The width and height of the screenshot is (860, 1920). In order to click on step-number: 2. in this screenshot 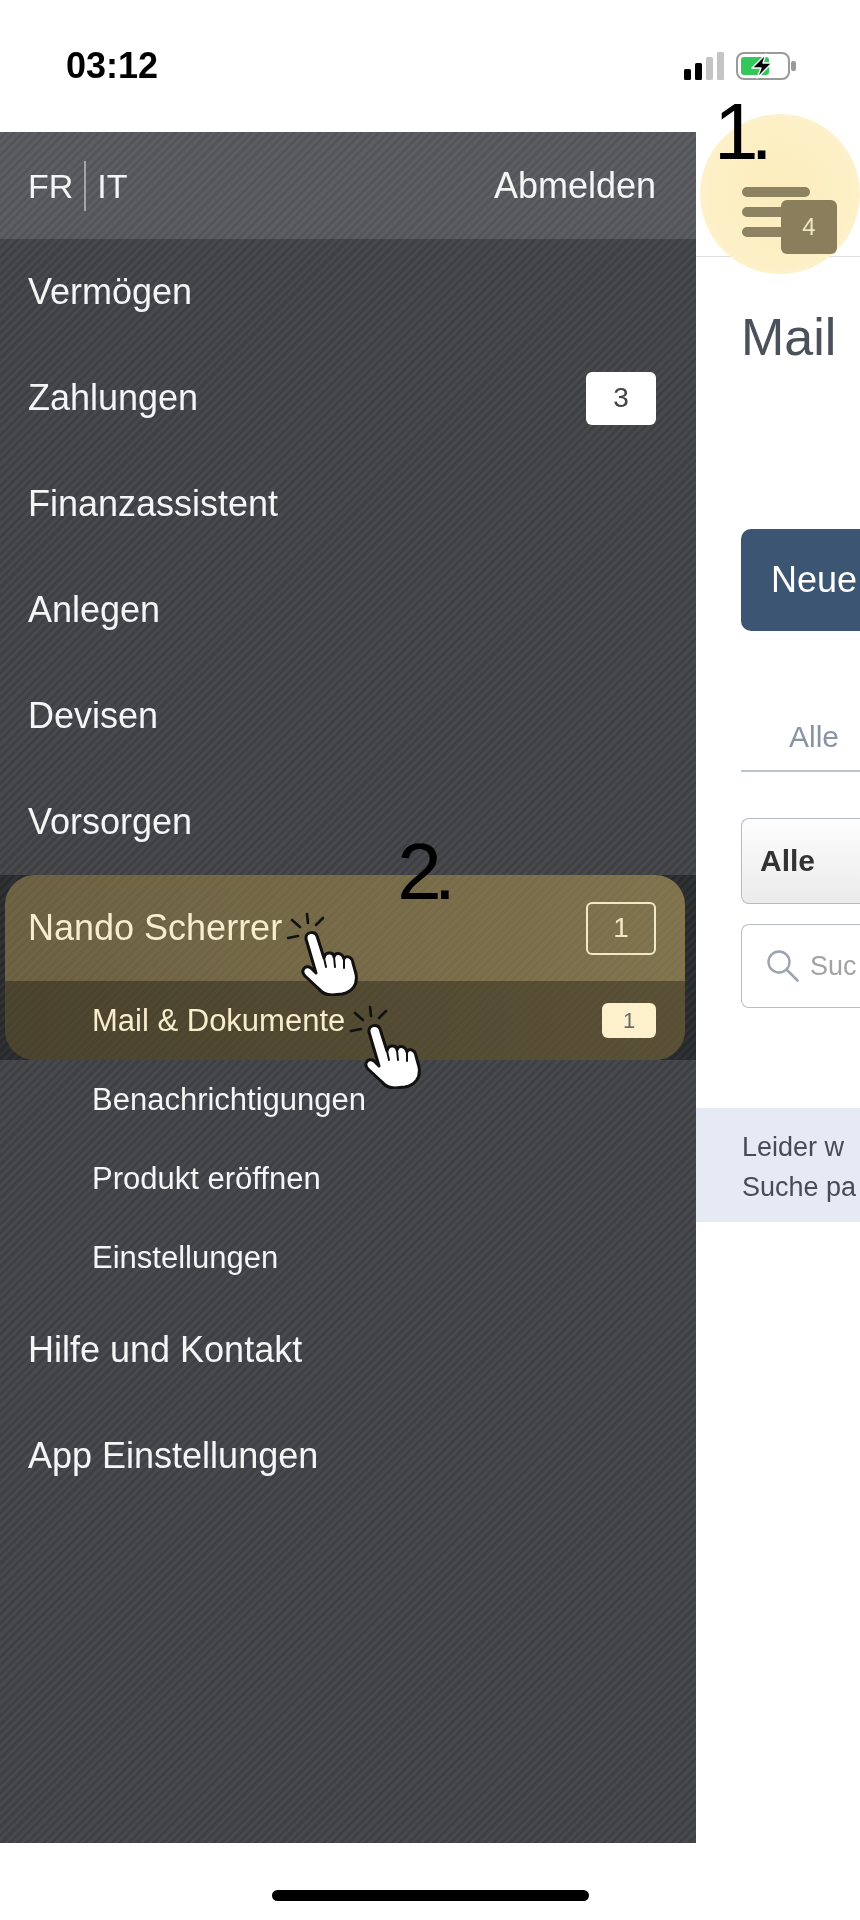, I will do `click(422, 872)`.